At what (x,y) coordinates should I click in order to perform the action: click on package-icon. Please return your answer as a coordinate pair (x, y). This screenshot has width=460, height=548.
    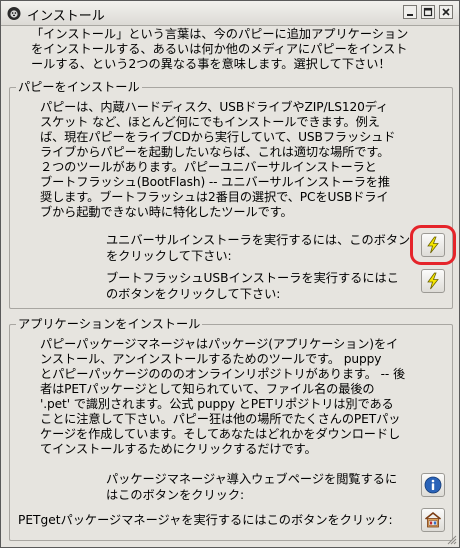
    Looking at the image, I should click on (433, 519).